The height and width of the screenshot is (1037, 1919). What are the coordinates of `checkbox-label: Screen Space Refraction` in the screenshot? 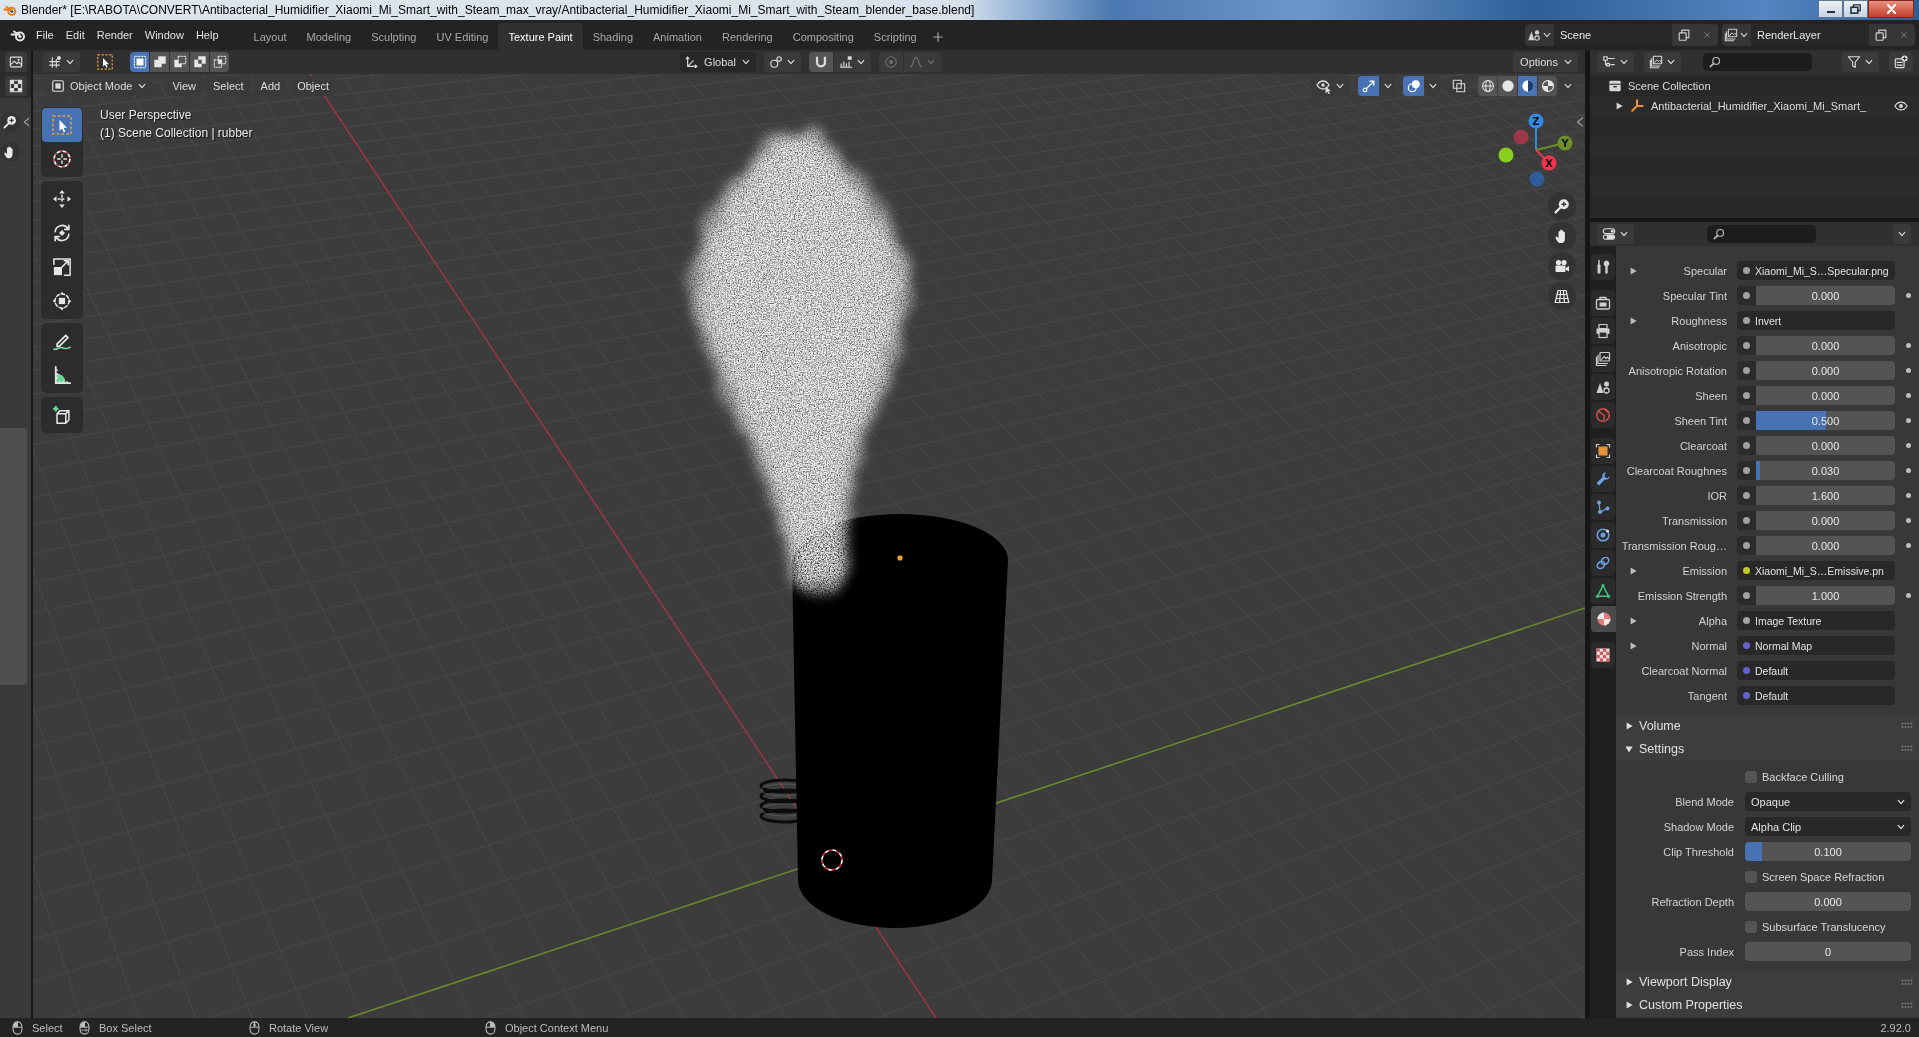 It's located at (1823, 876).